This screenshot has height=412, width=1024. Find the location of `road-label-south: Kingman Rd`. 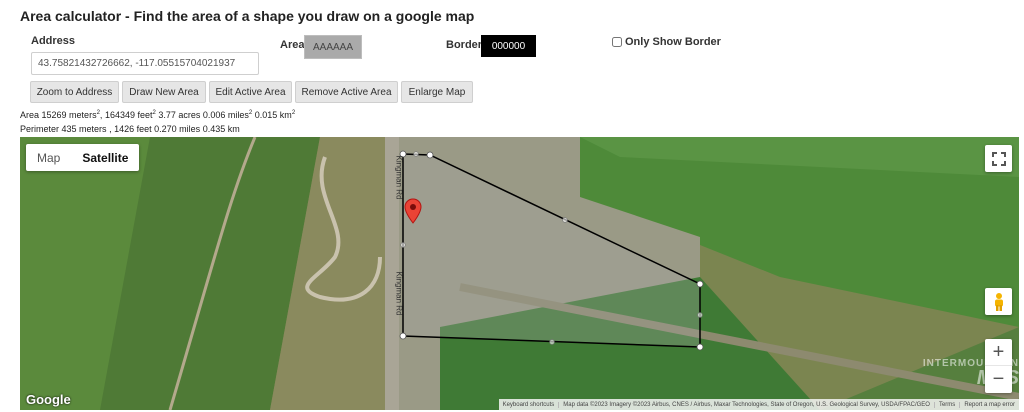

road-label-south: Kingman Rd is located at coordinates (399, 293).